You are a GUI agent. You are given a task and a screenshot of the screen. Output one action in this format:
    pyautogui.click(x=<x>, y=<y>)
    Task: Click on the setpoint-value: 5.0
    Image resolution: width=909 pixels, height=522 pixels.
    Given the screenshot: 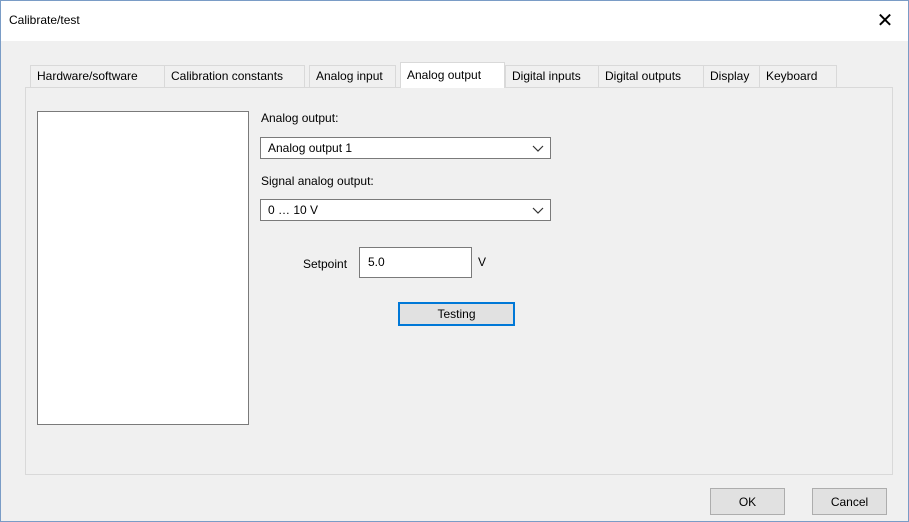 What is the action you would take?
    pyautogui.click(x=376, y=262)
    